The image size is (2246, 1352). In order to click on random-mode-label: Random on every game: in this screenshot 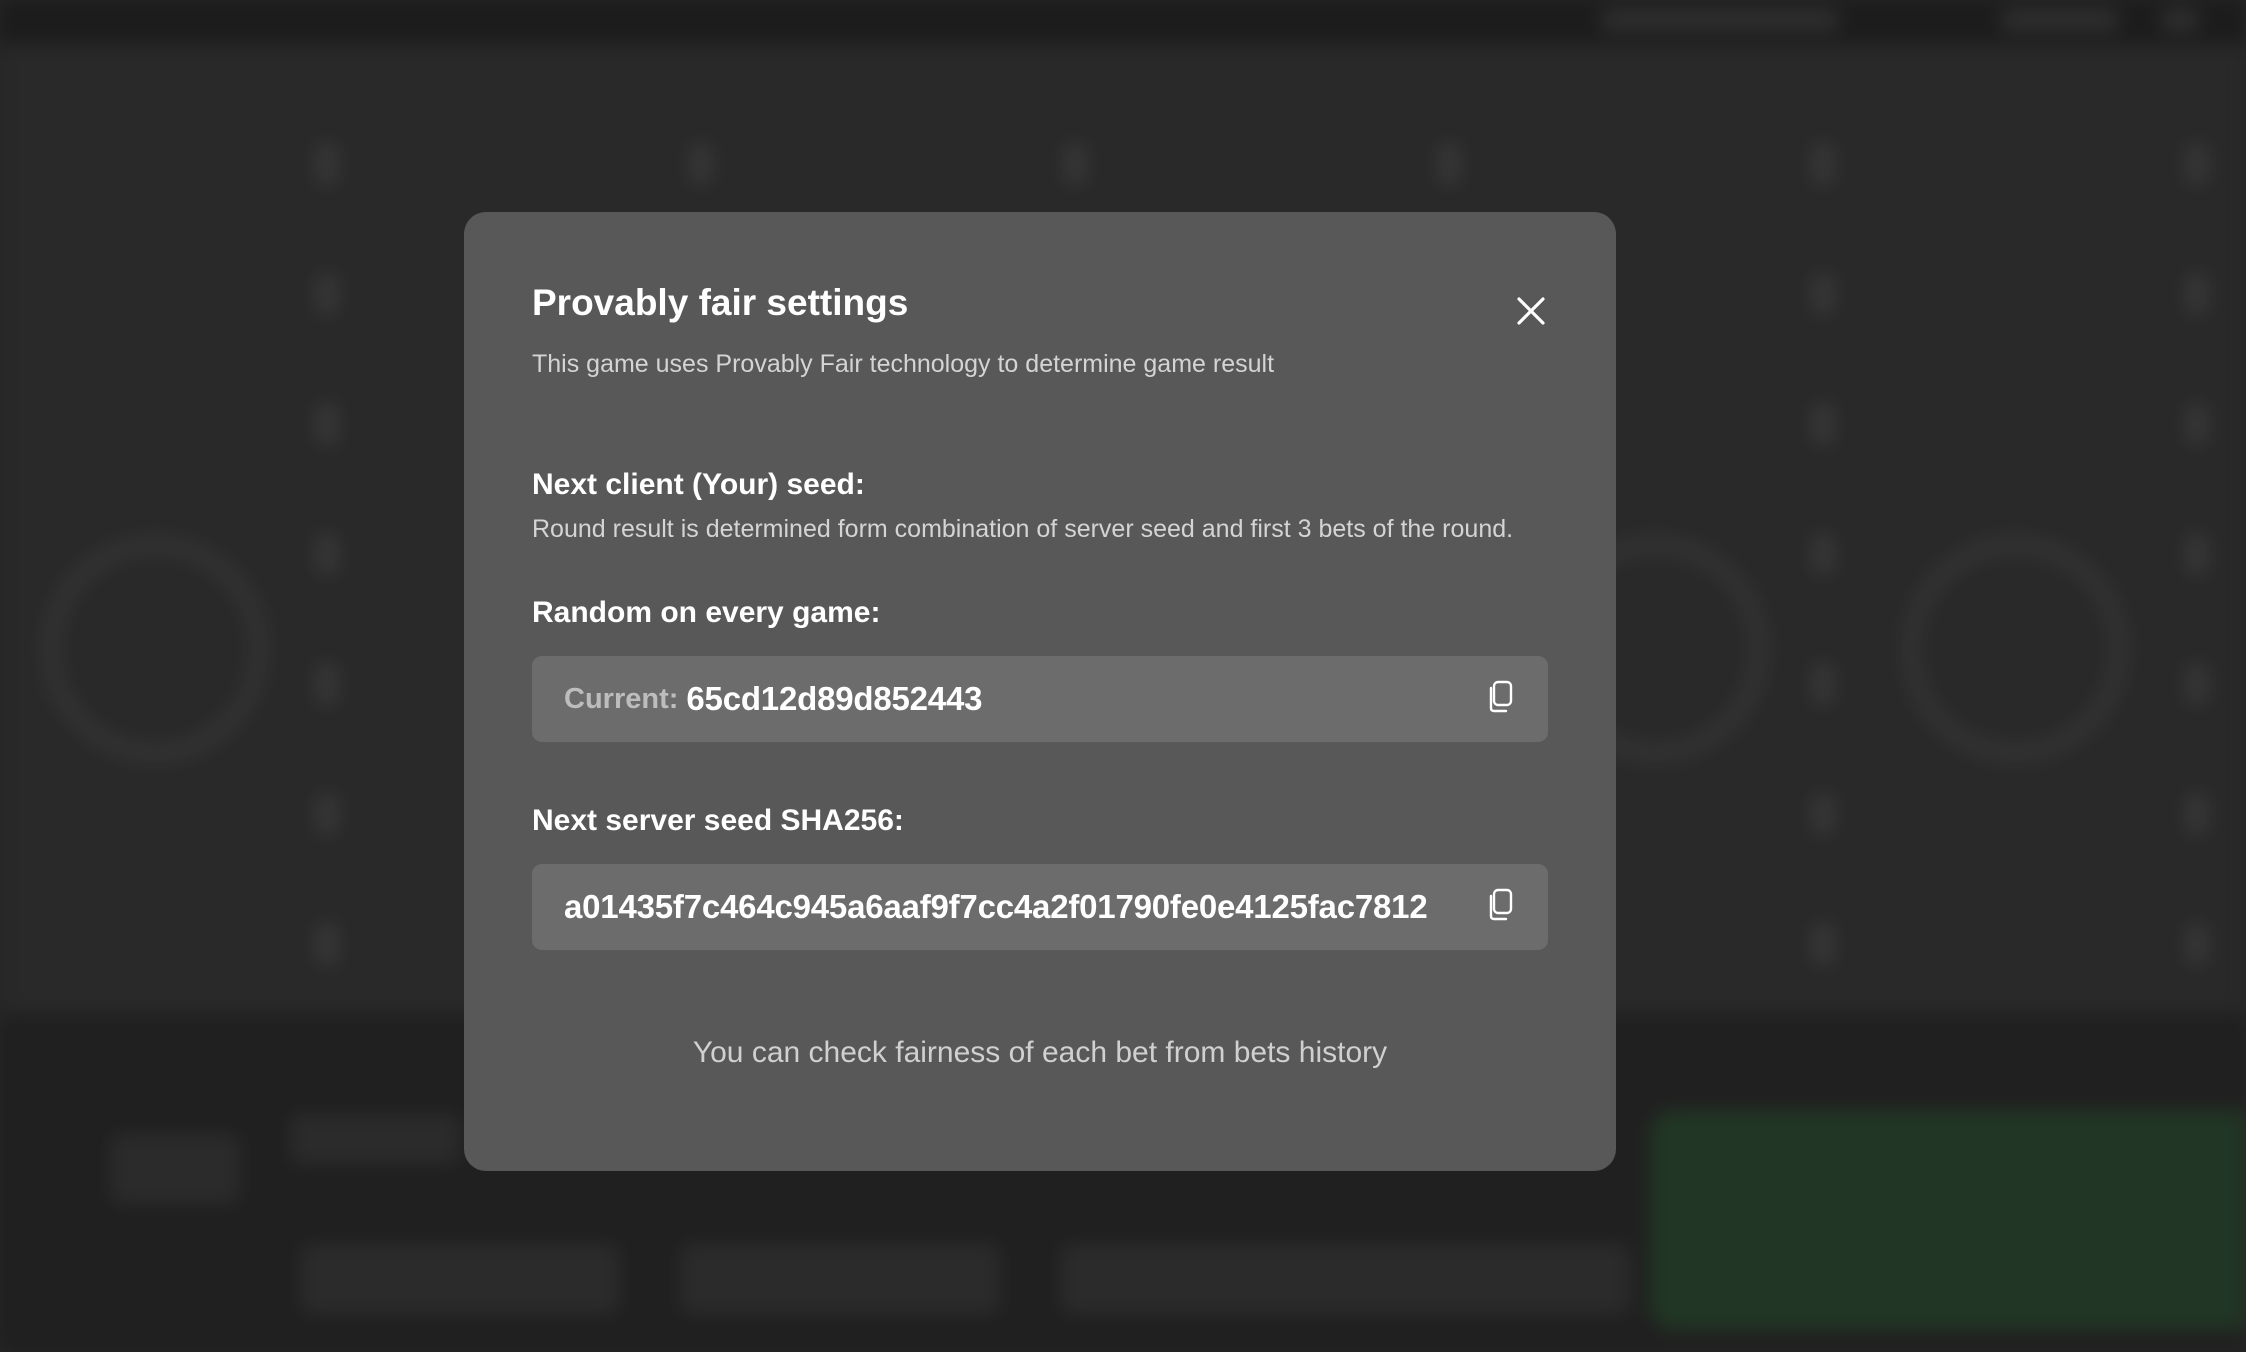, I will do `click(706, 612)`.